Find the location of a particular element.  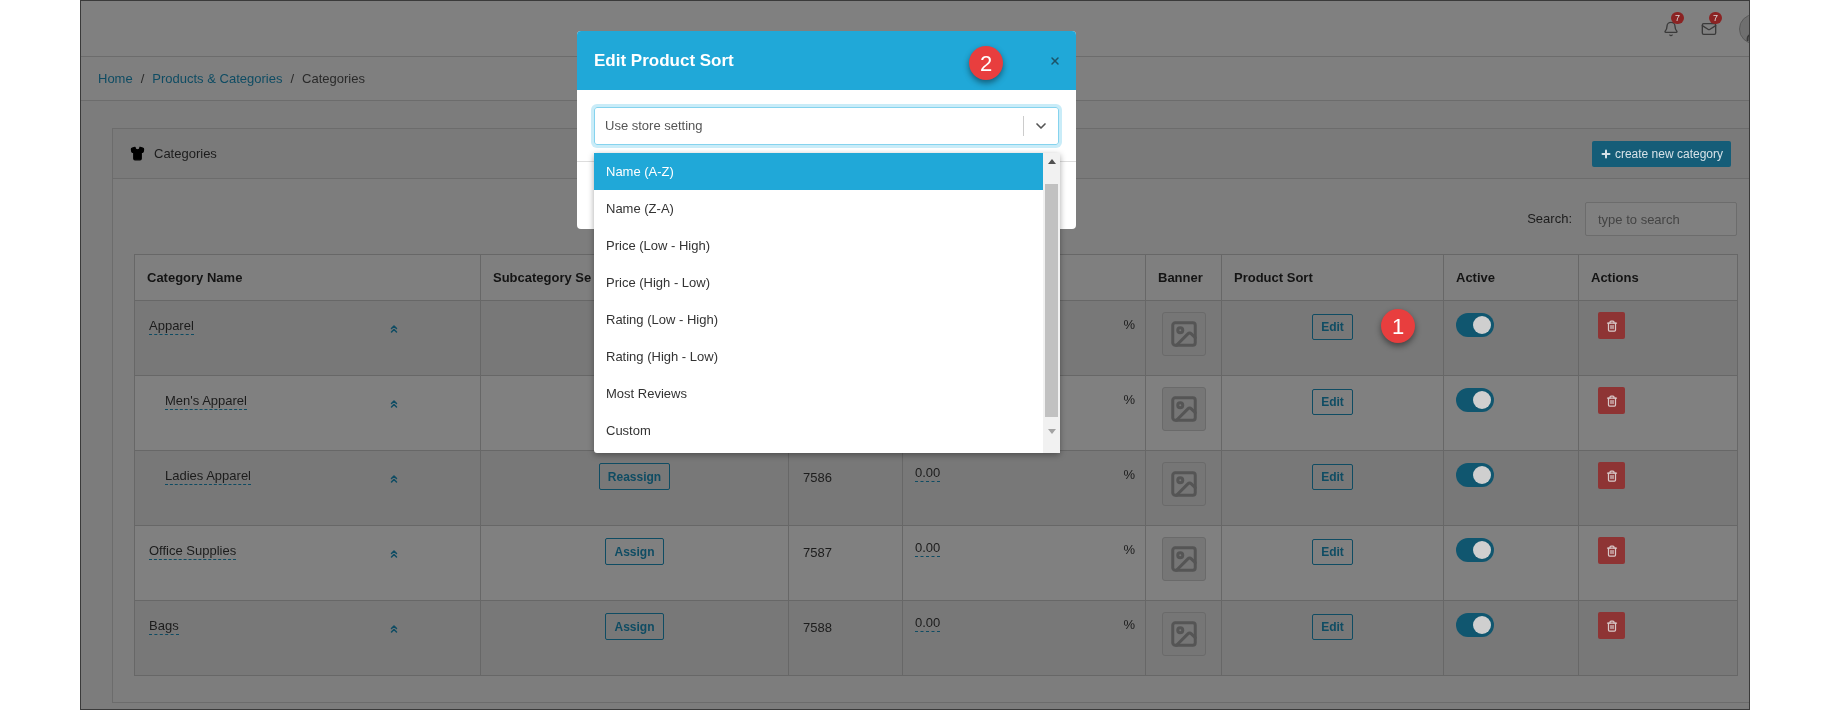

message-count: 7 is located at coordinates (1715, 17).